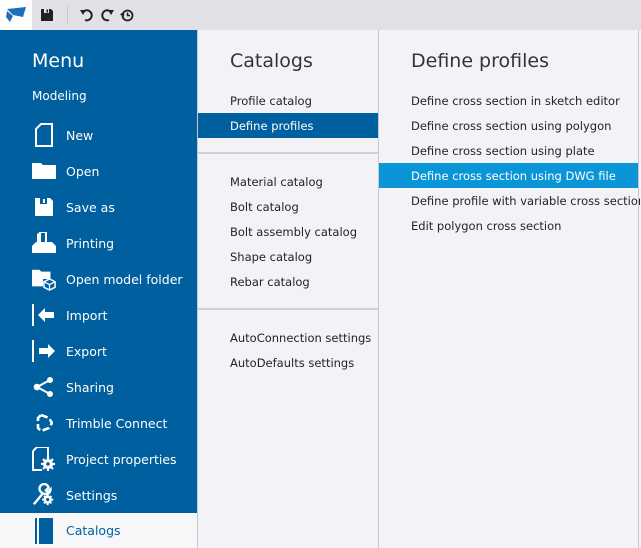  I want to click on catalogs-title: Catalogs, so click(271, 61).